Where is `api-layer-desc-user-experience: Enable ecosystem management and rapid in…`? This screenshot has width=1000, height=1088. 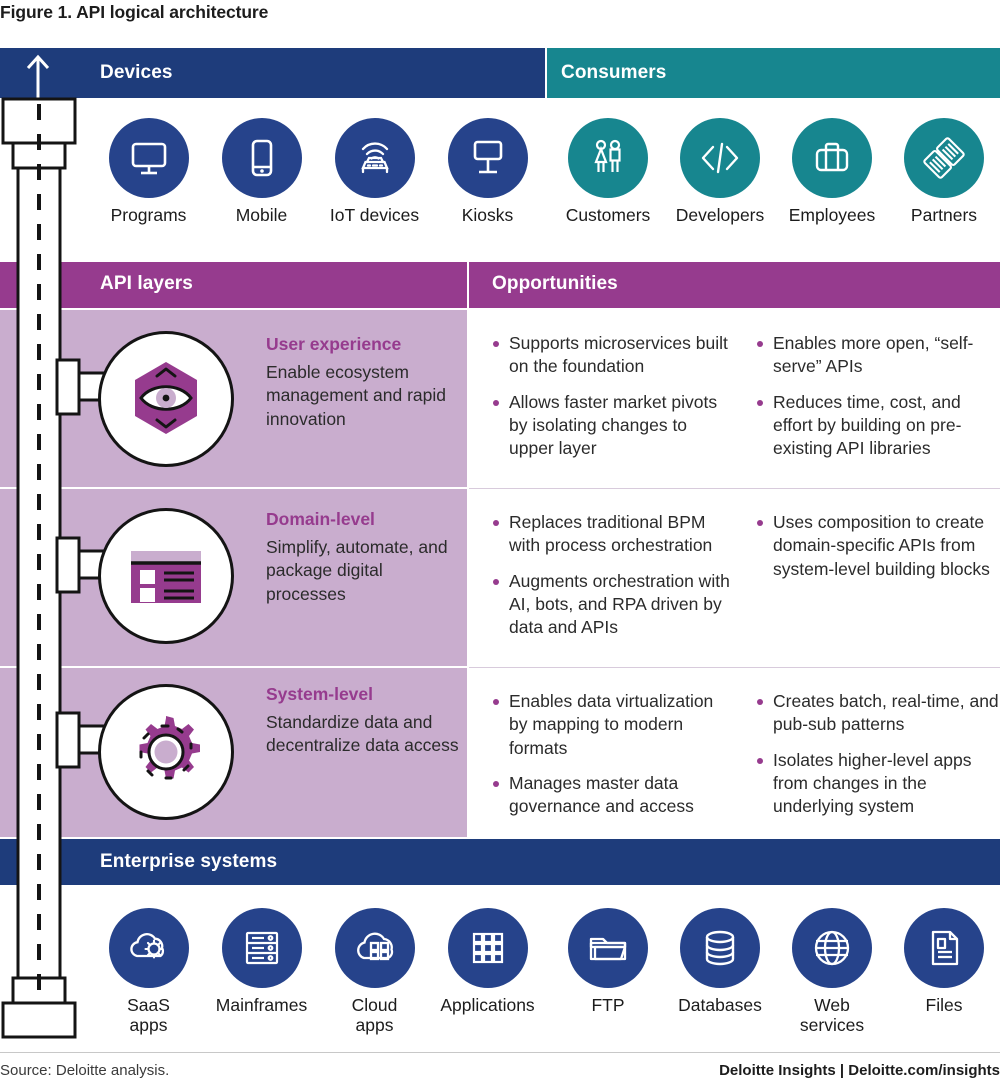
api-layer-desc-user-experience: Enable ecosystem management and rapid in… is located at coordinates (356, 395).